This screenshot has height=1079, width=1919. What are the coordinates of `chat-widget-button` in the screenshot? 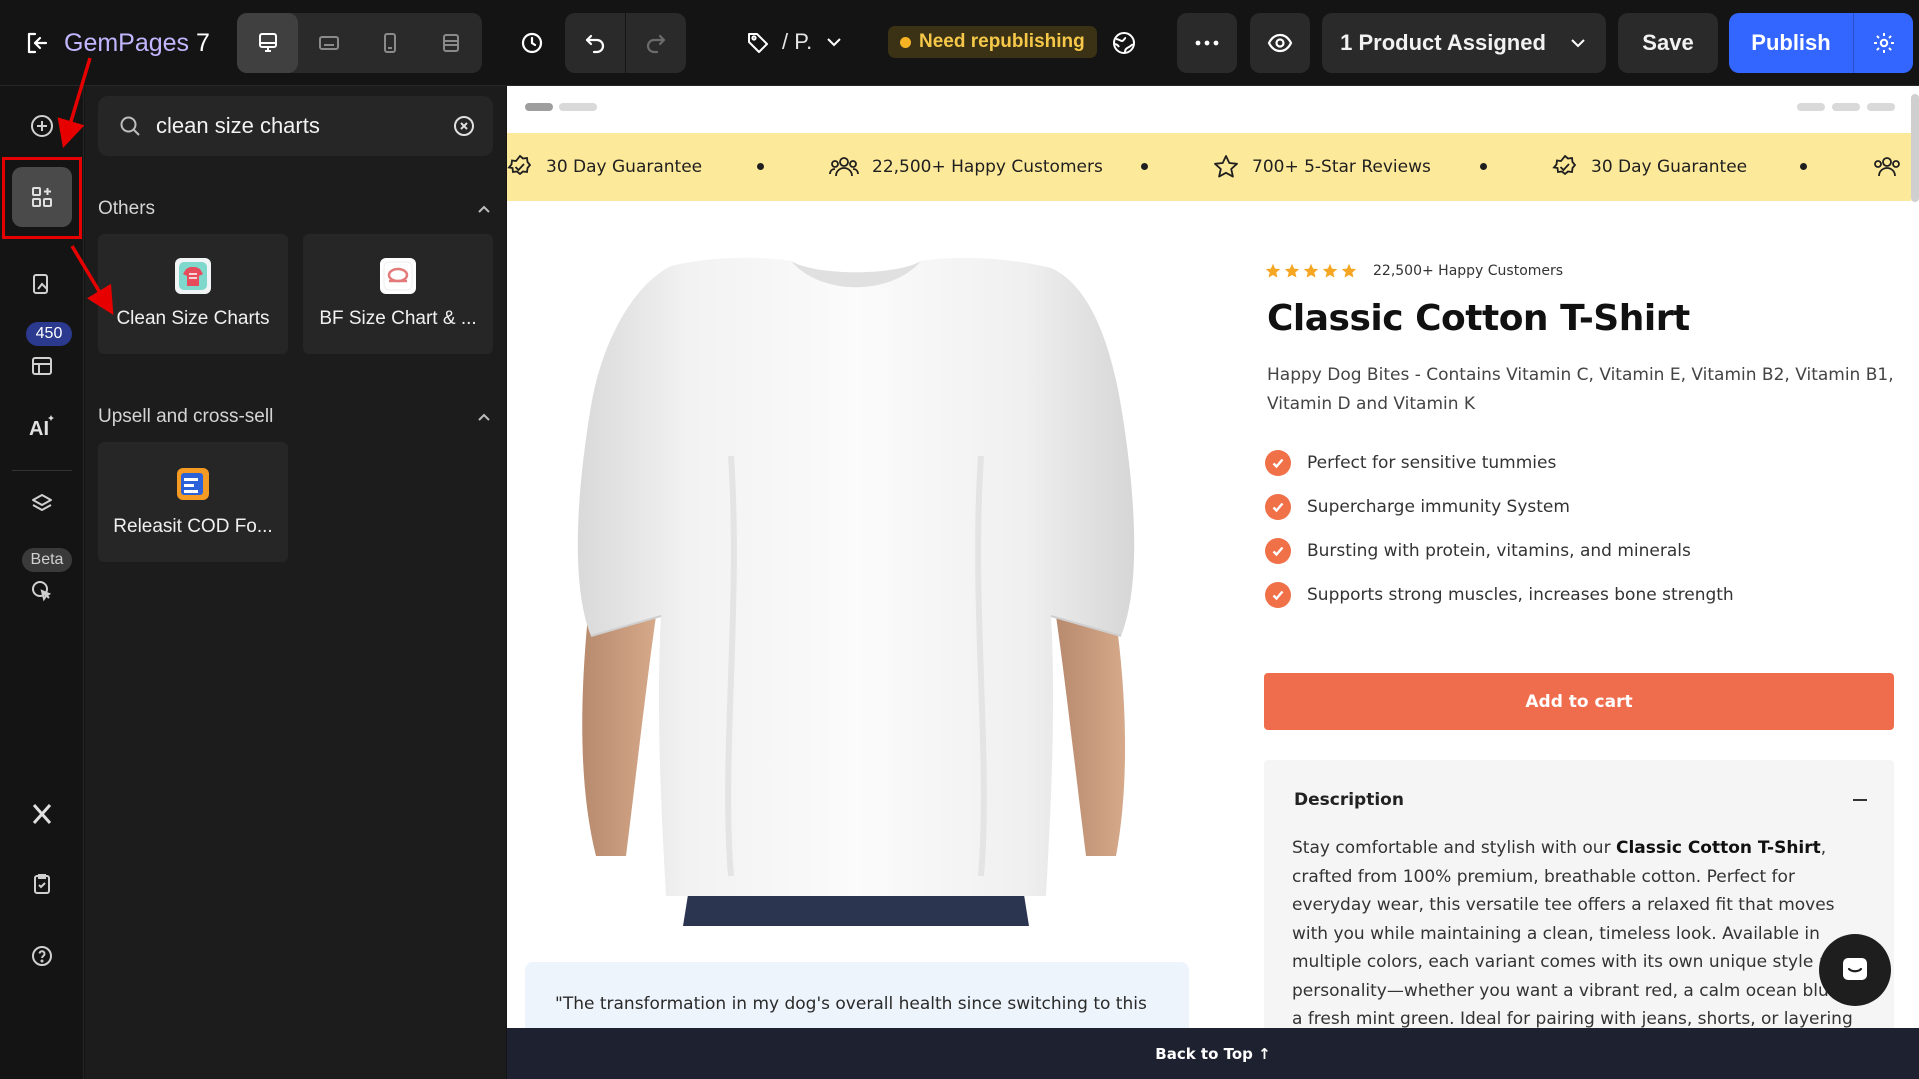 It's located at (1855, 970).